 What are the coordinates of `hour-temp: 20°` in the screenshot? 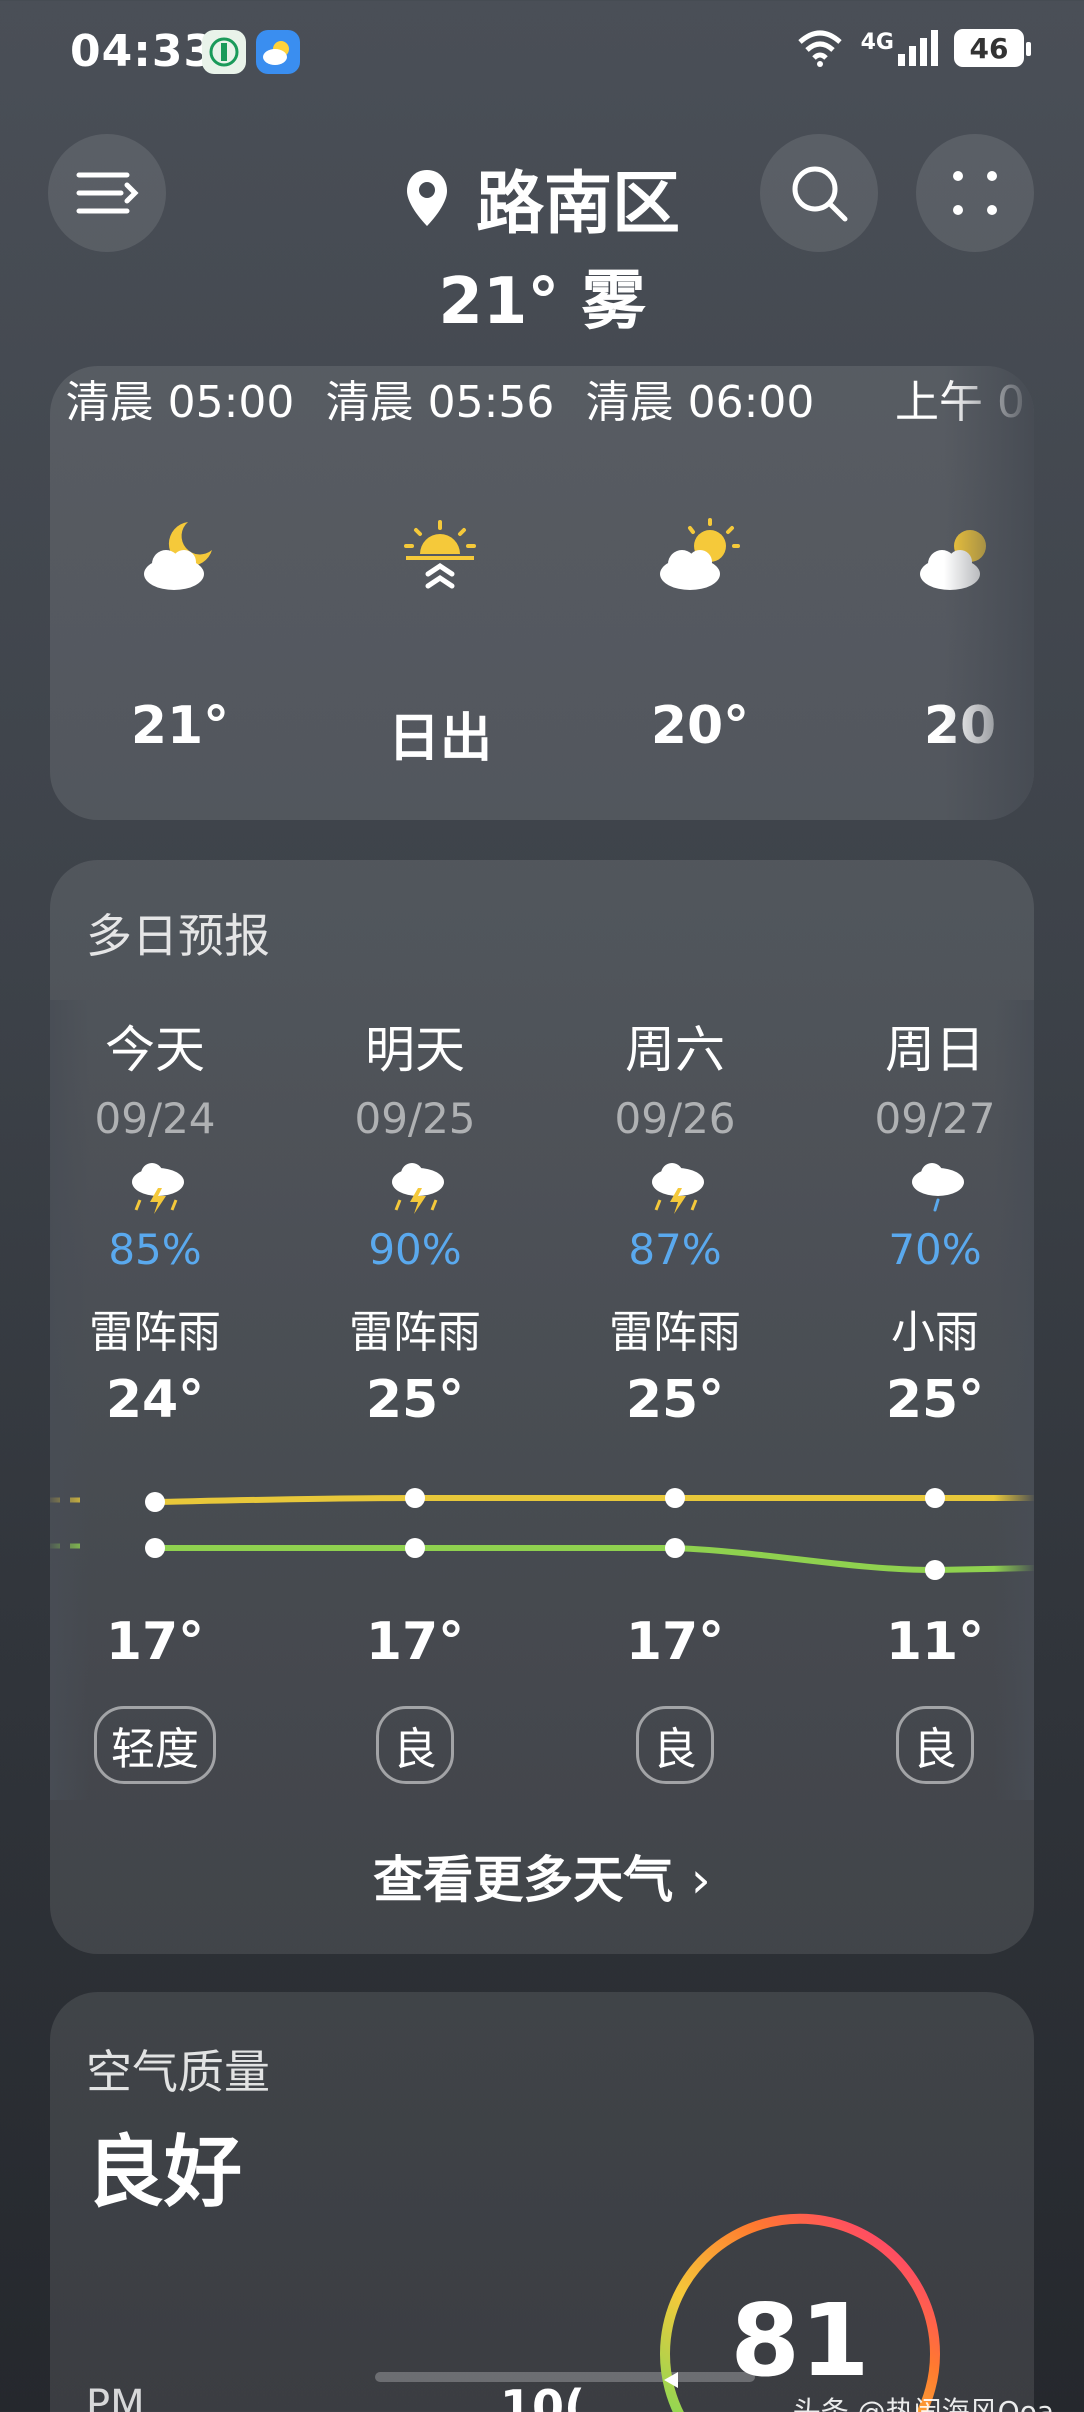 It's located at (700, 726).